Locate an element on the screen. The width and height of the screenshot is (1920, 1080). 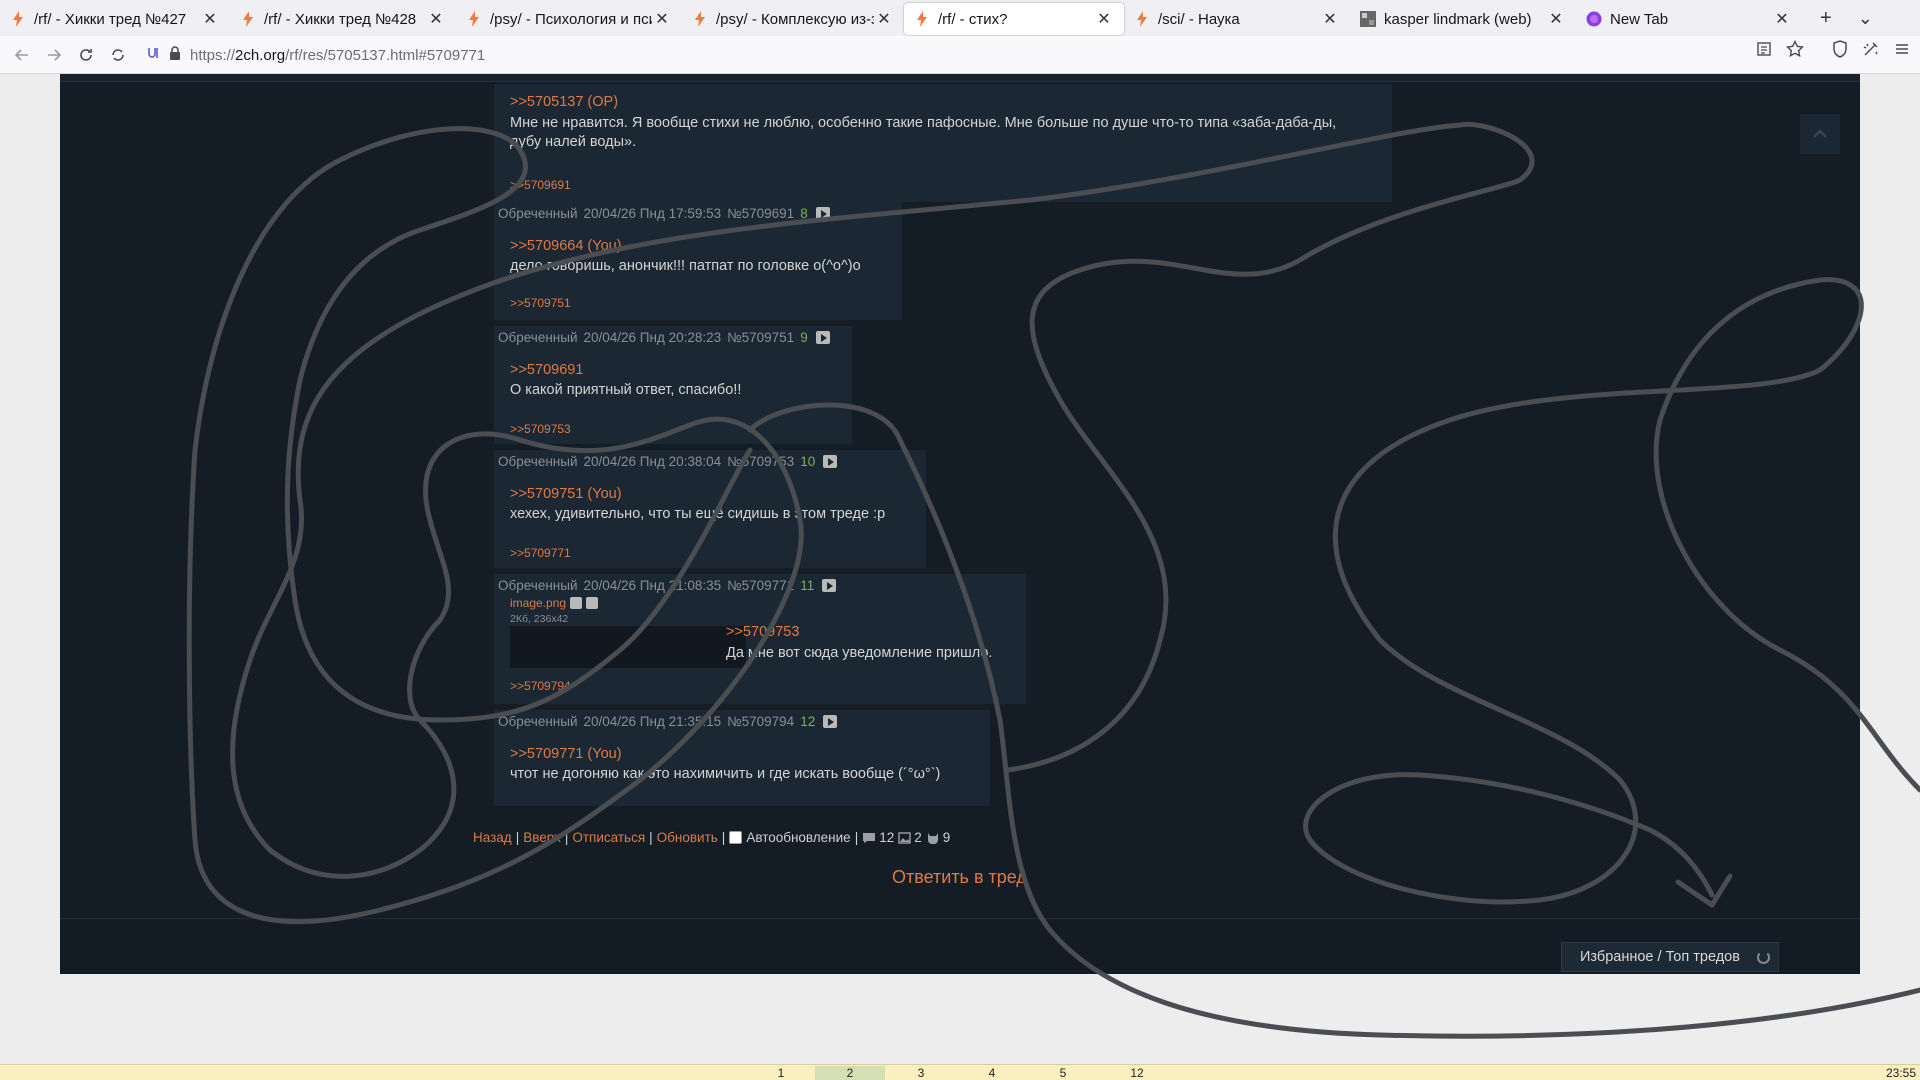
posts-stat: 12 is located at coordinates (878, 837).